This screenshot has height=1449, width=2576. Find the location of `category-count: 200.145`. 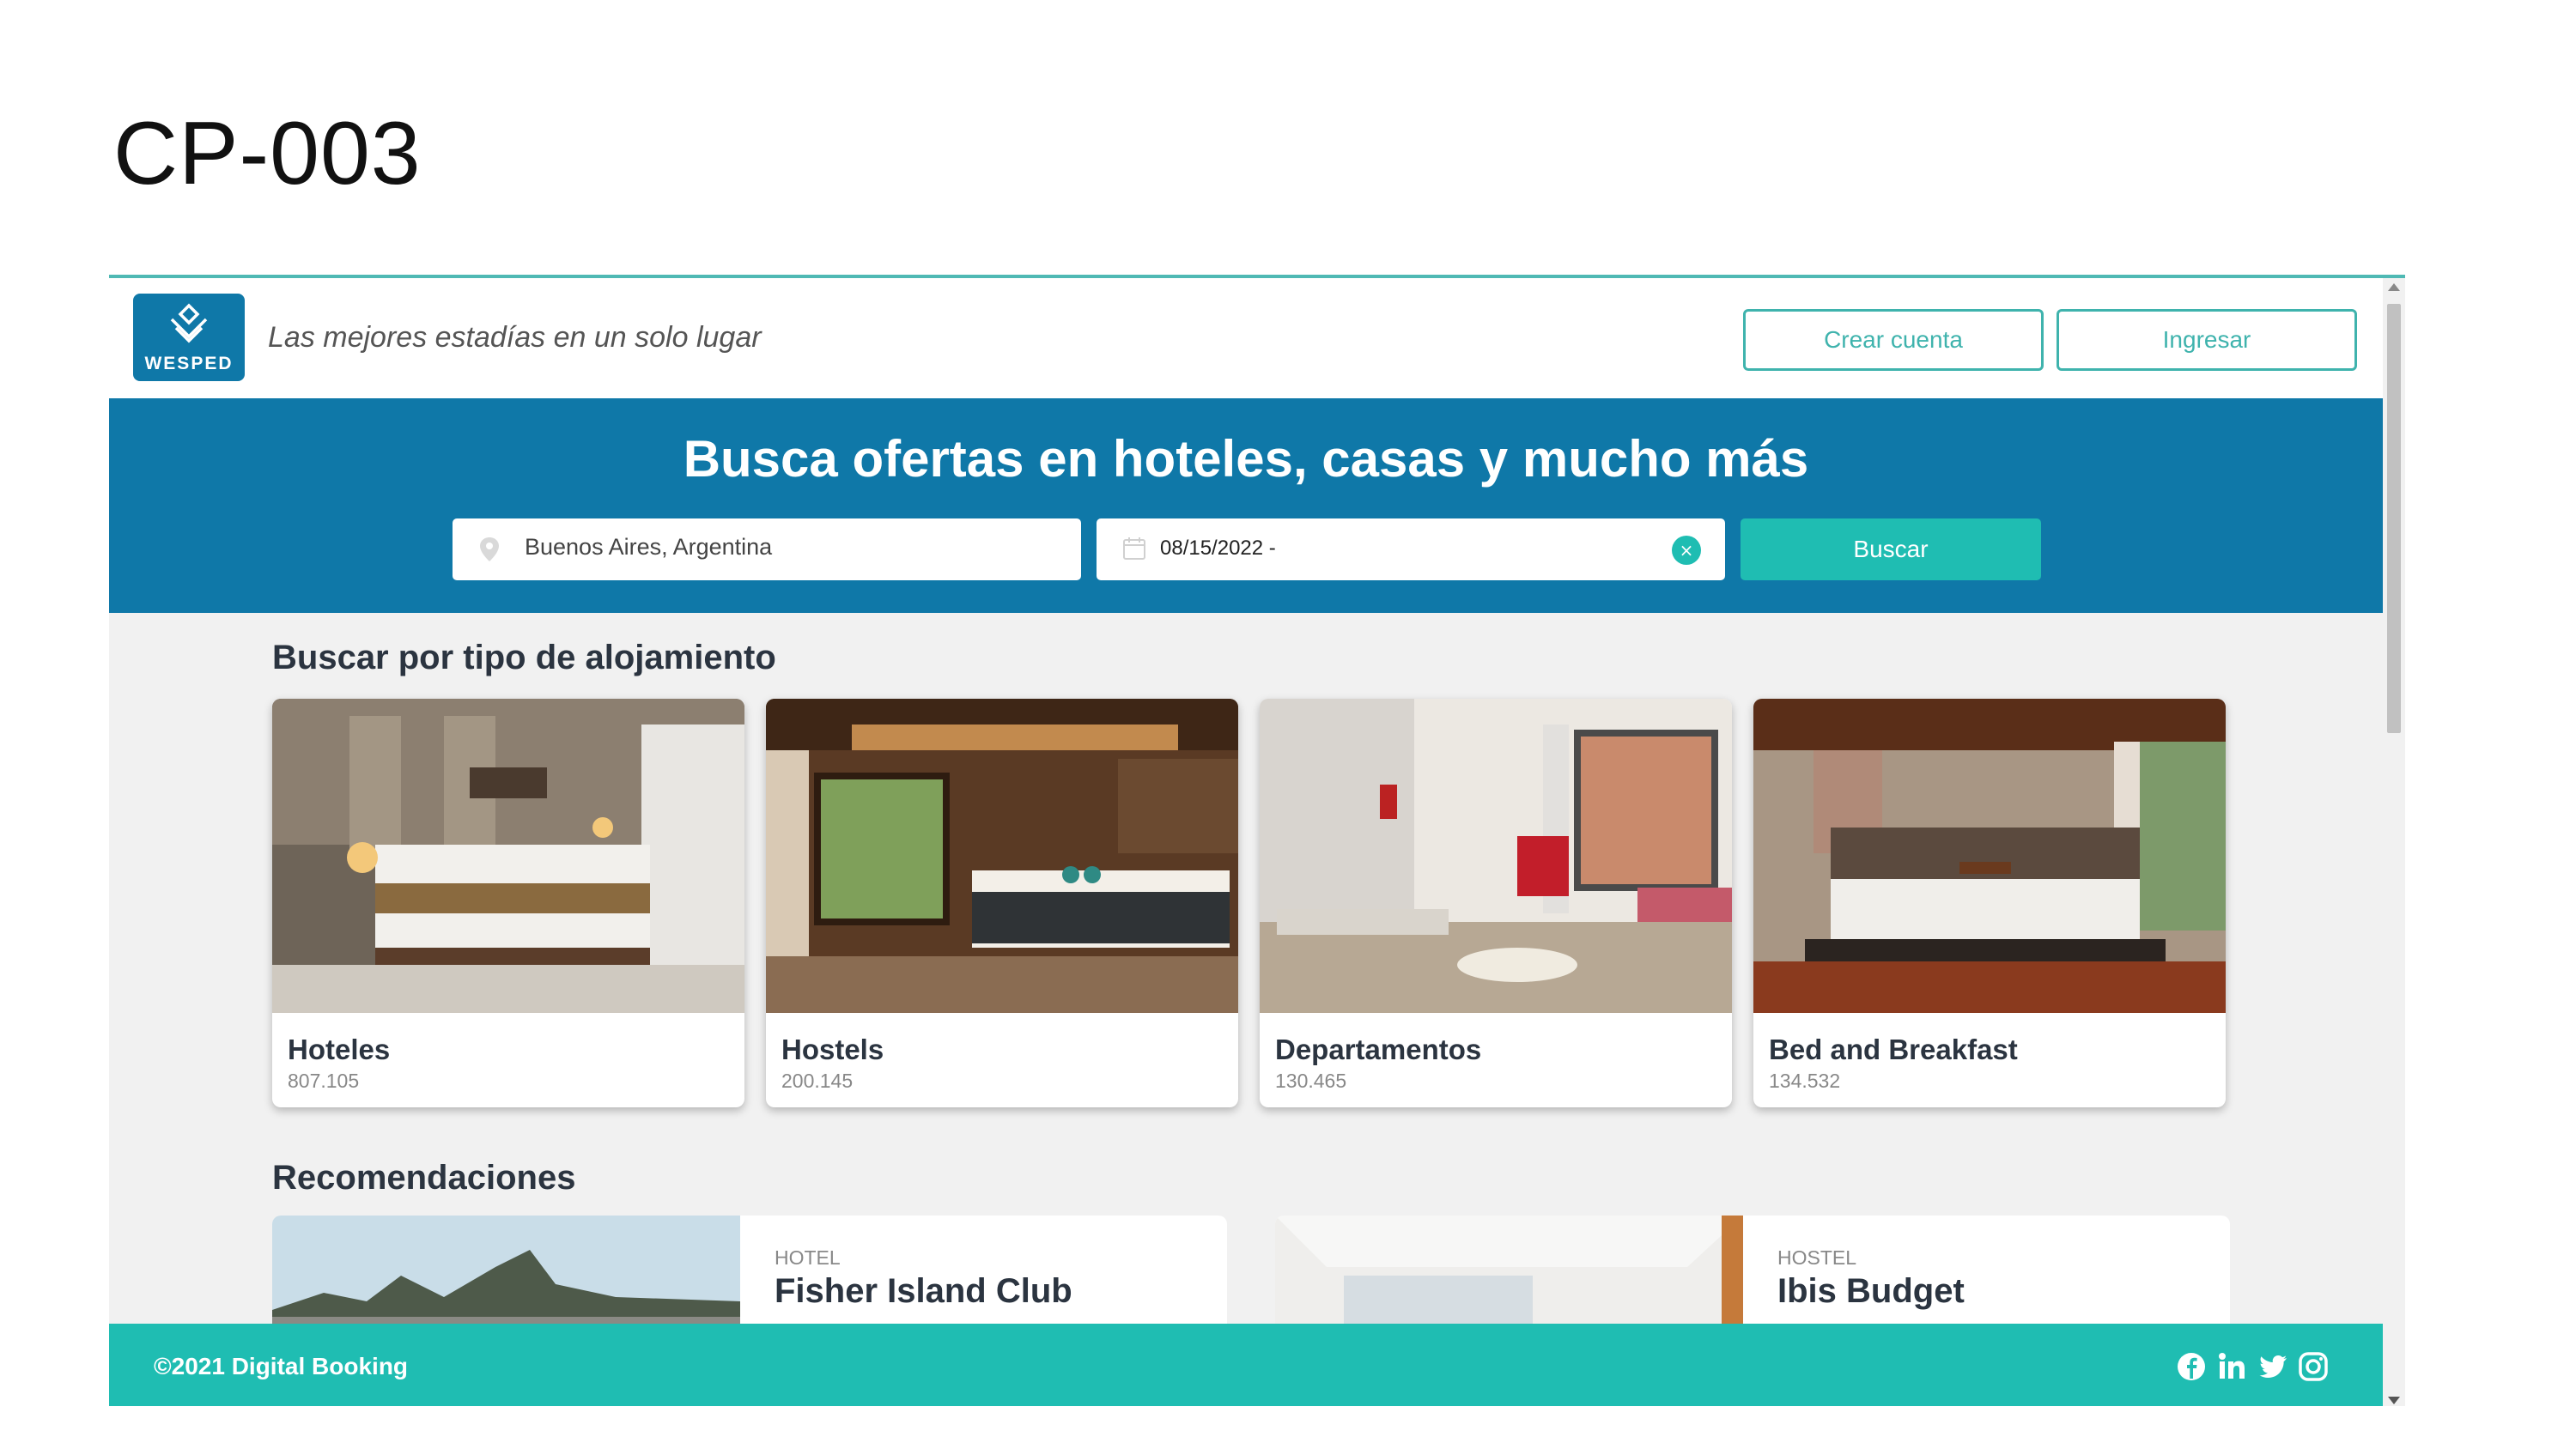

category-count: 200.145 is located at coordinates (817, 1081).